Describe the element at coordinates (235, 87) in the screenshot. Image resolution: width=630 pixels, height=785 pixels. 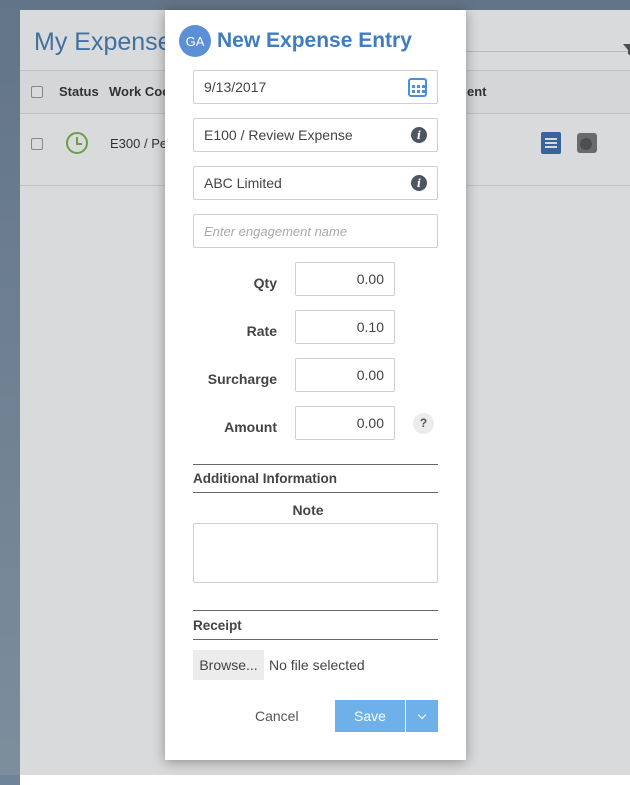
I see `date-value: 9/13/2017` at that location.